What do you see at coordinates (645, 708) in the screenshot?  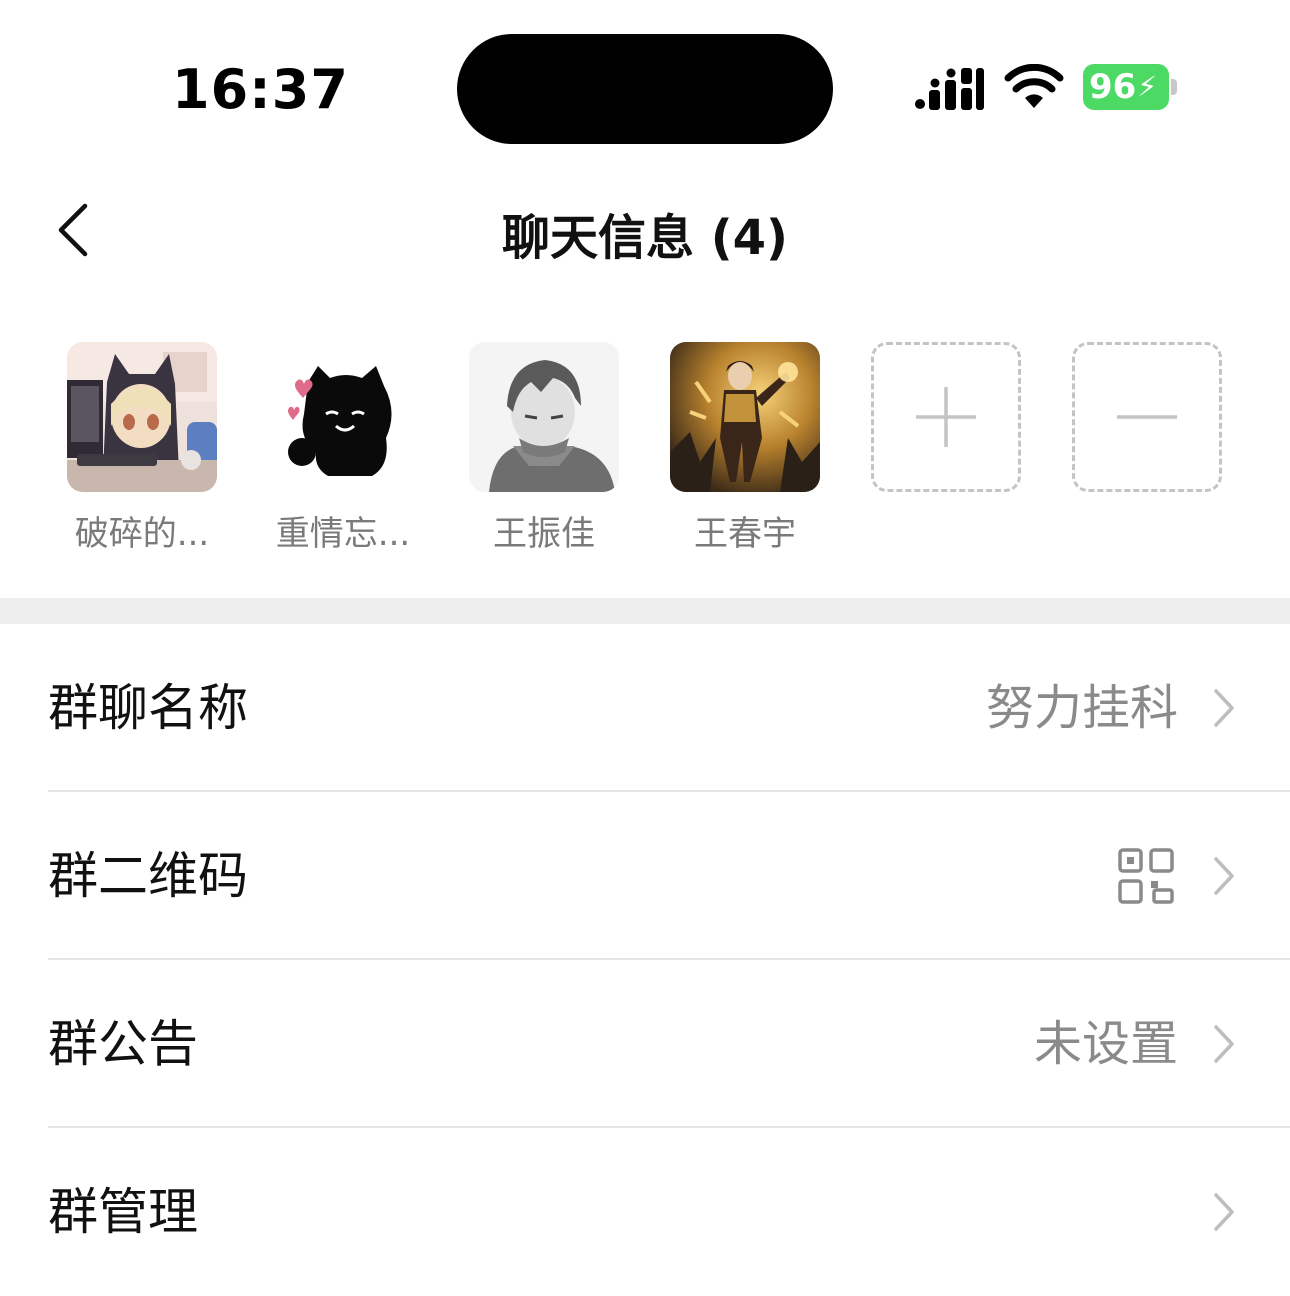 I see `group-name-row: 群聊名称 努力挂科` at bounding box center [645, 708].